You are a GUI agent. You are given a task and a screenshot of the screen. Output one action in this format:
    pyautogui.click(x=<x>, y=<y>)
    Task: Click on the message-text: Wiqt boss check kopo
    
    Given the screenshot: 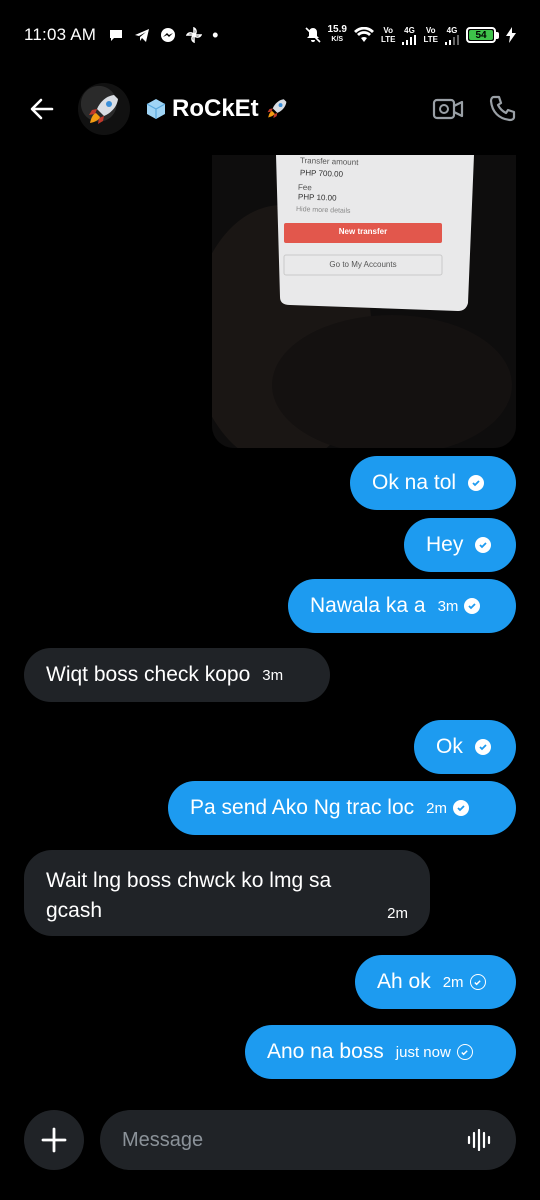 What is the action you would take?
    pyautogui.click(x=148, y=674)
    